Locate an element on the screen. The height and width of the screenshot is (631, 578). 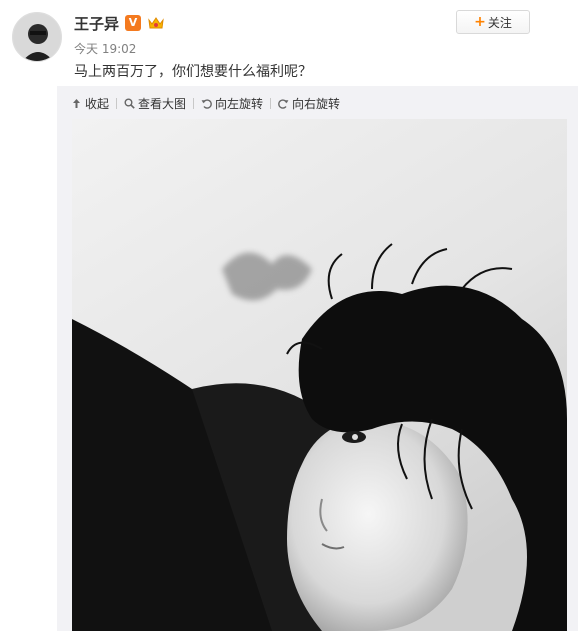
rotate-left-icon is located at coordinates (206, 103).